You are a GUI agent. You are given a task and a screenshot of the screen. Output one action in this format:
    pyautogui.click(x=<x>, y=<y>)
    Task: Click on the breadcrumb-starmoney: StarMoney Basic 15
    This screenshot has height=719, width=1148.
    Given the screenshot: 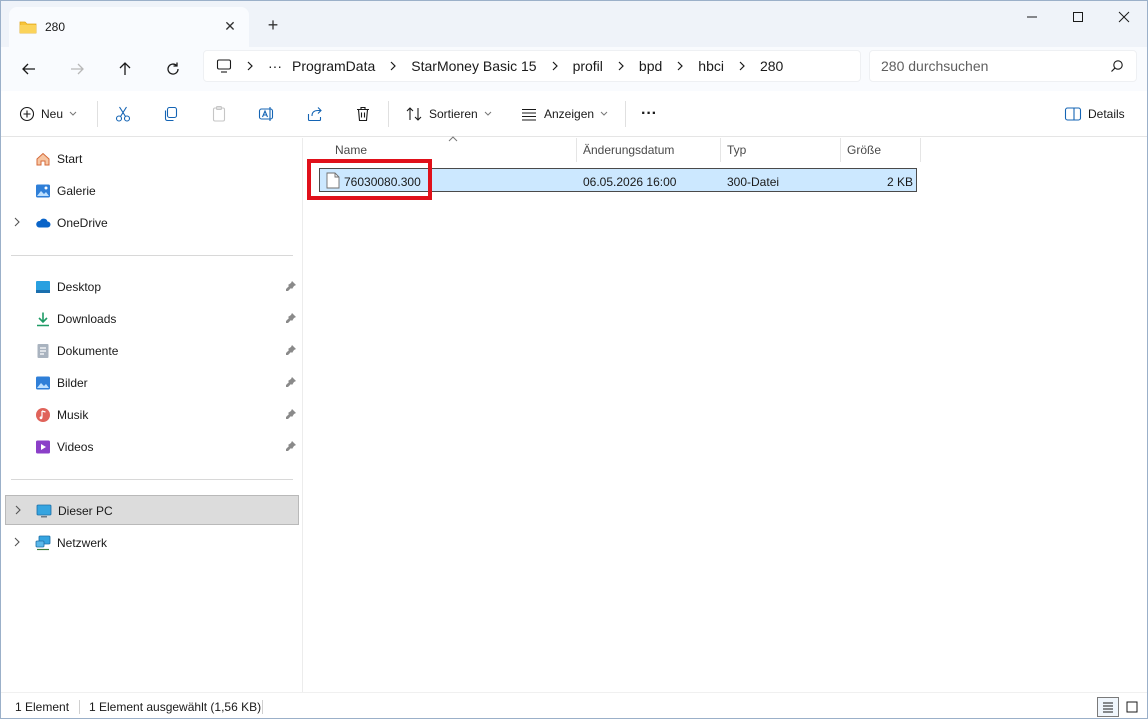 What is the action you would take?
    pyautogui.click(x=473, y=66)
    